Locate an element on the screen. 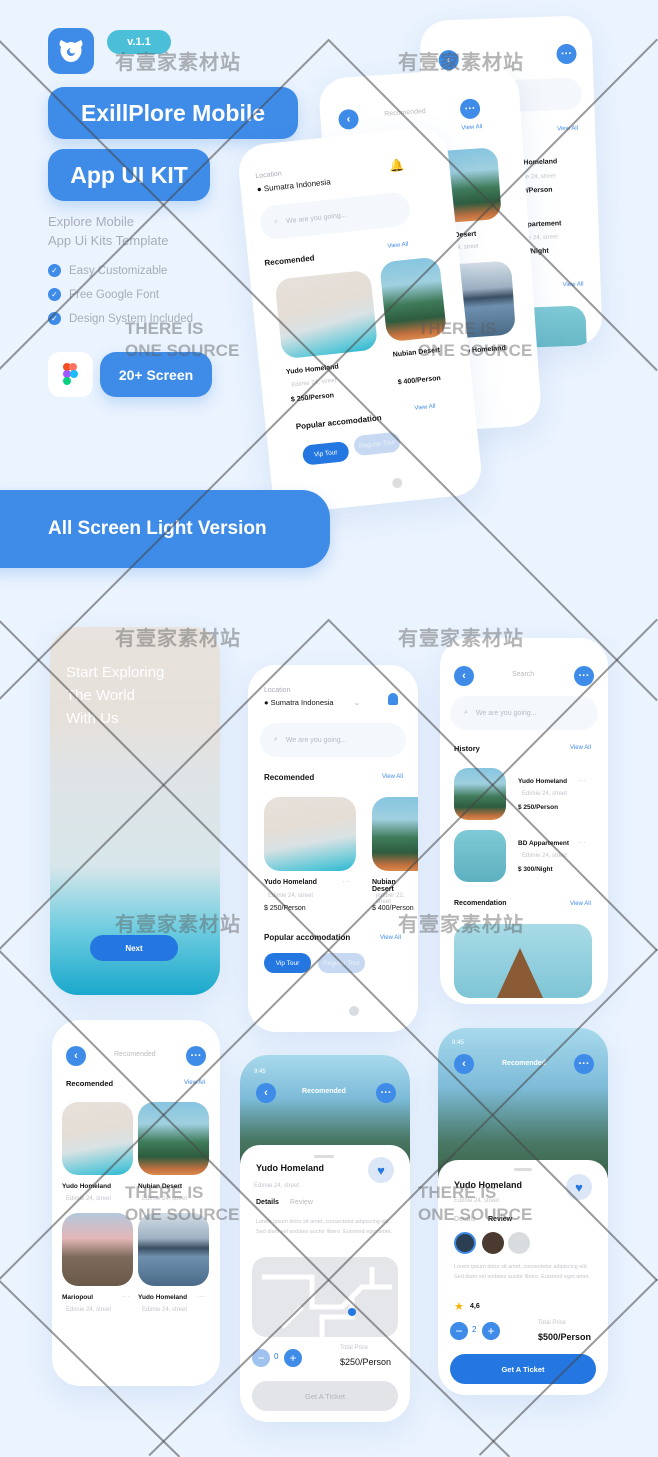 The image size is (658, 1457). check-icon: ✓ is located at coordinates (54, 270).